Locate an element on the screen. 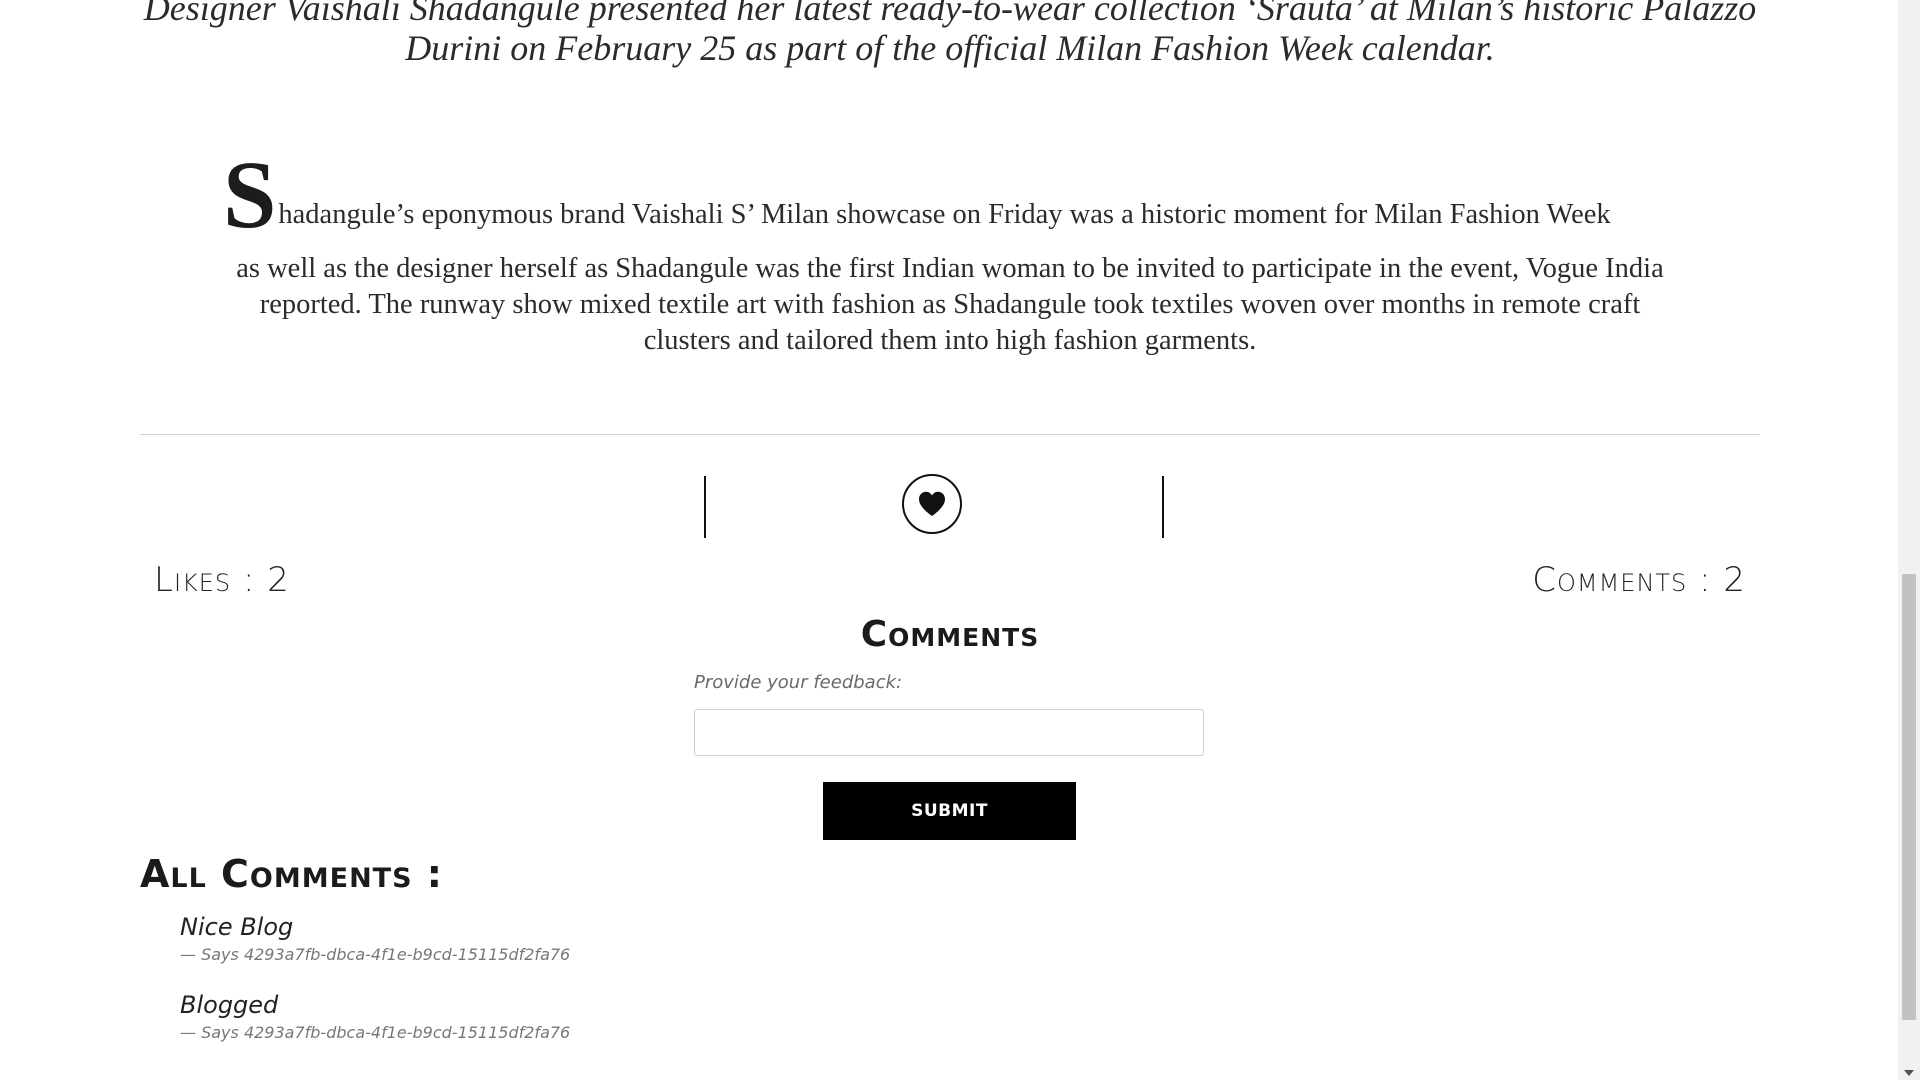 This screenshot has width=1920, height=1080. all-comments-title: All Comments : is located at coordinates (291, 874).